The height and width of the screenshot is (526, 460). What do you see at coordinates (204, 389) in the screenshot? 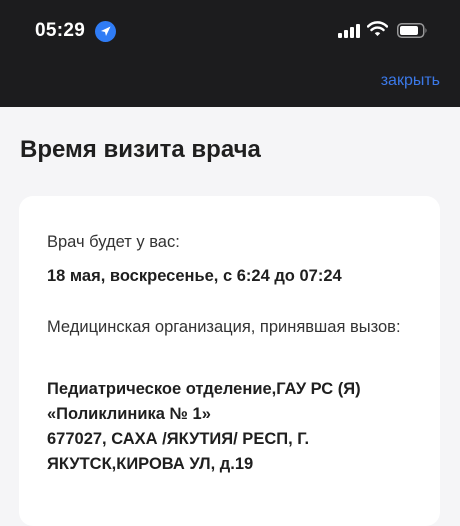
I see `organization-line: Педиатрическое отделение,ГАУ РС (Я)` at bounding box center [204, 389].